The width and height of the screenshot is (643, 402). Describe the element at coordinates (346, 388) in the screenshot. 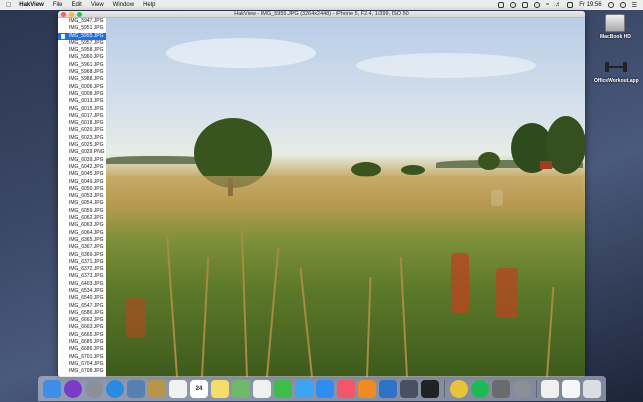

I see `music-icon` at that location.